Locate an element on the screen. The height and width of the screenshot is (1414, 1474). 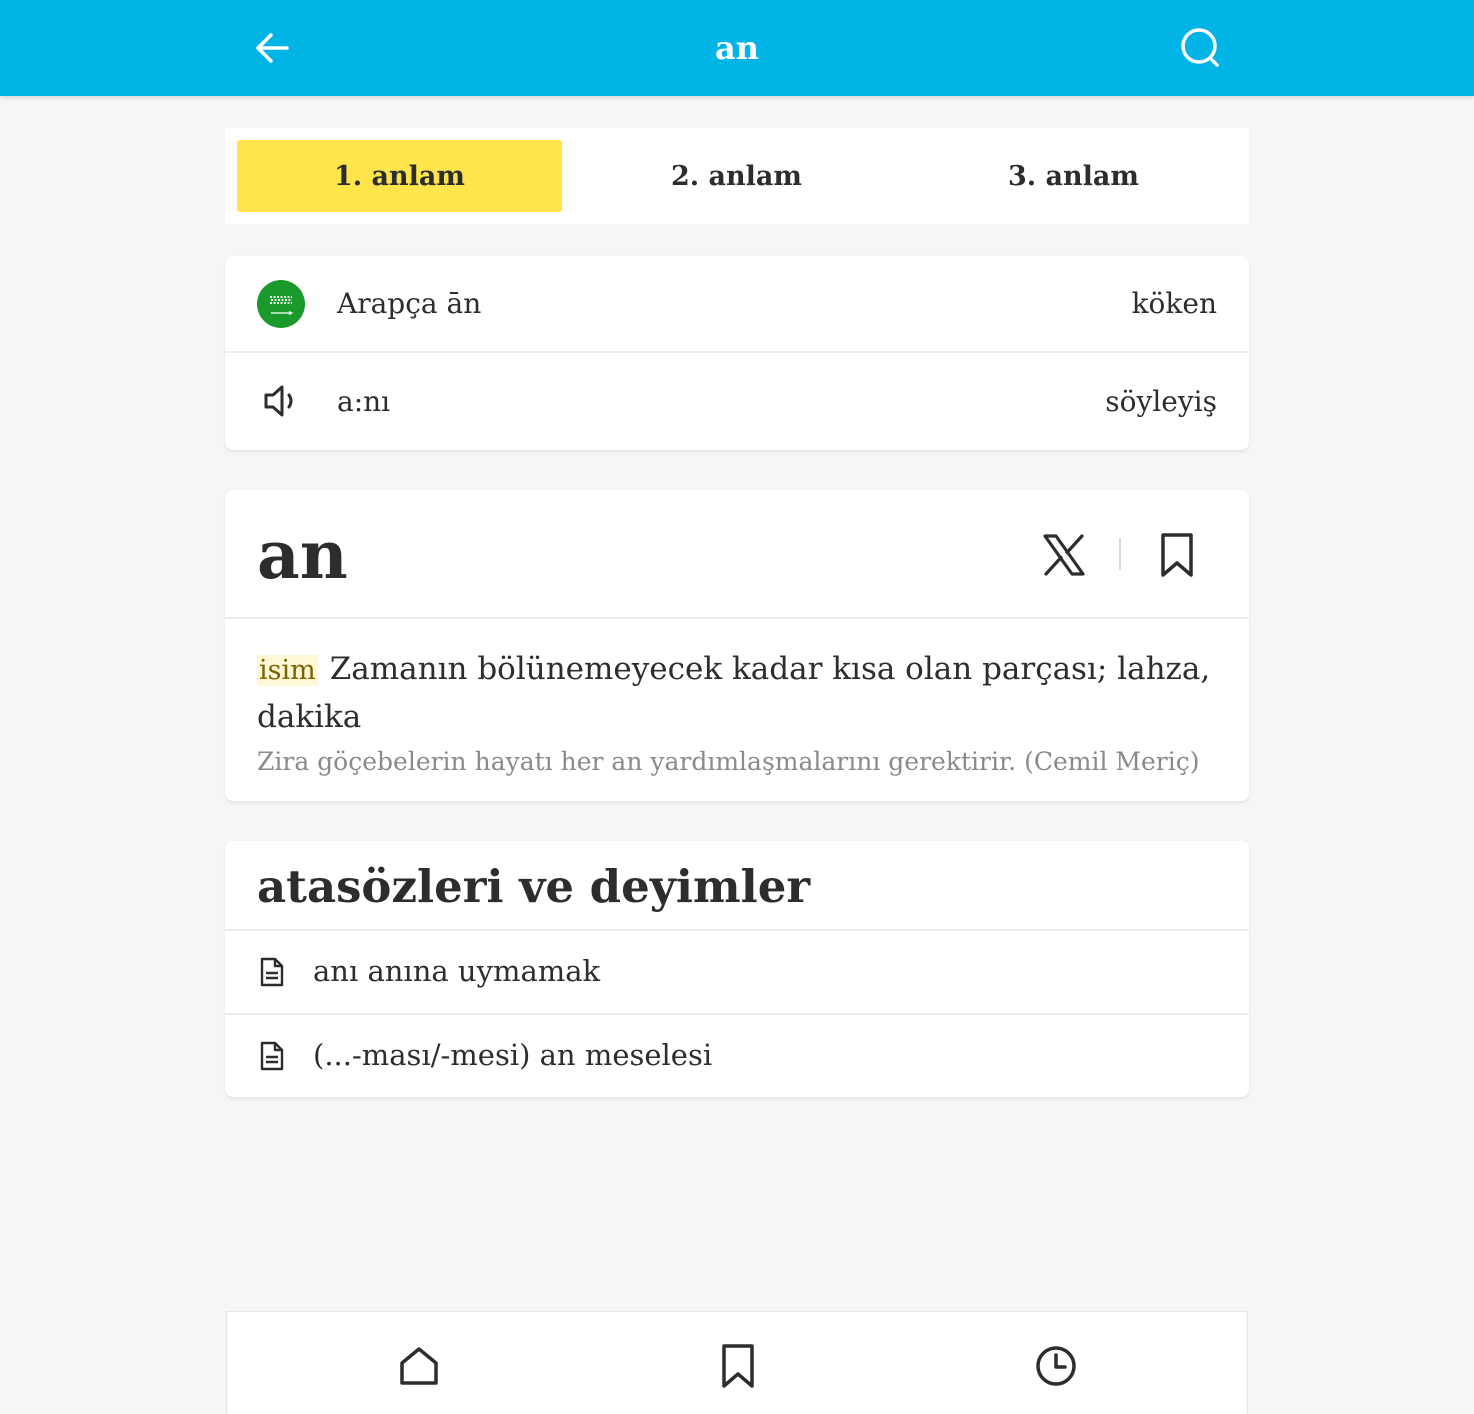
search-button is located at coordinates (1202, 49).